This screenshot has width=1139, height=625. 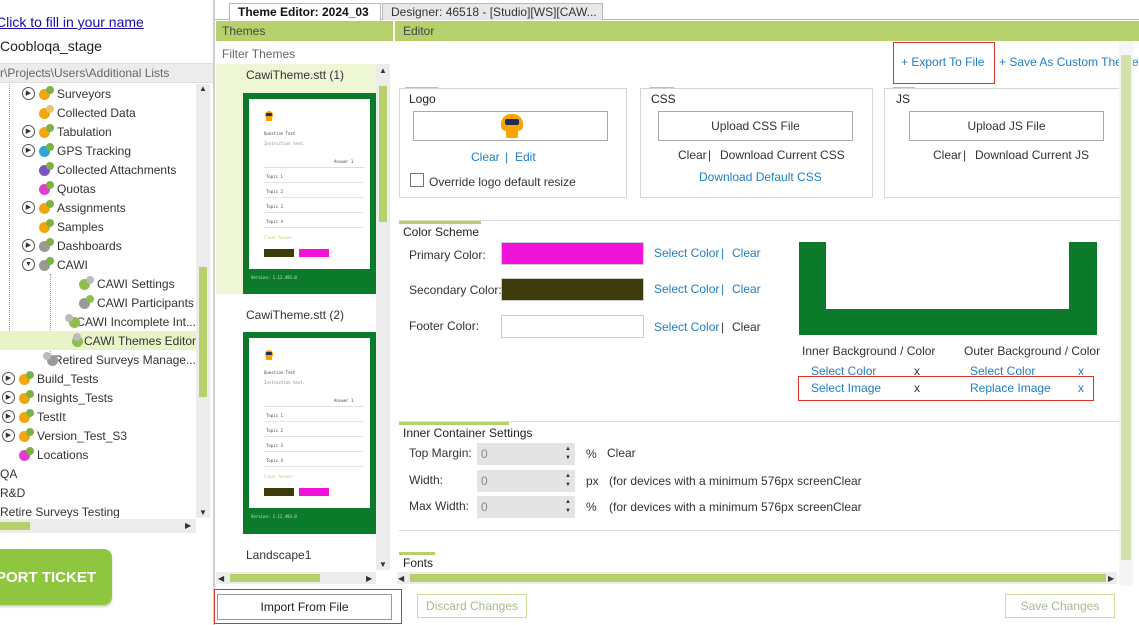 I want to click on tree-item: ▶ TestIt, so click(x=98, y=416).